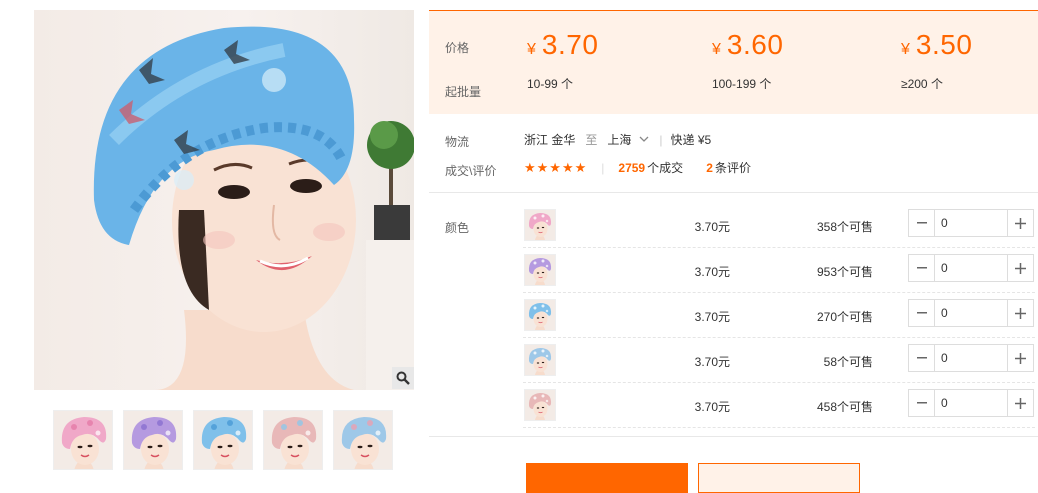 The height and width of the screenshot is (493, 1038). What do you see at coordinates (471, 171) in the screenshot?
I see `deals-label: 成交\评价` at bounding box center [471, 171].